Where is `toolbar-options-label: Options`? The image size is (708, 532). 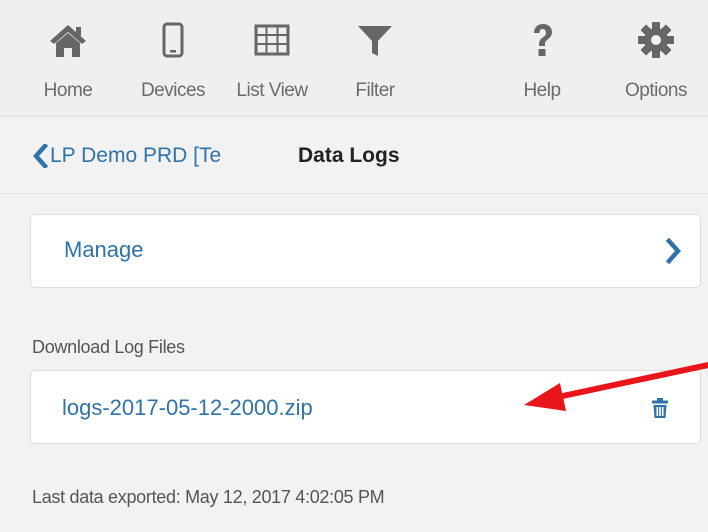
toolbar-options-label: Options is located at coordinates (656, 90).